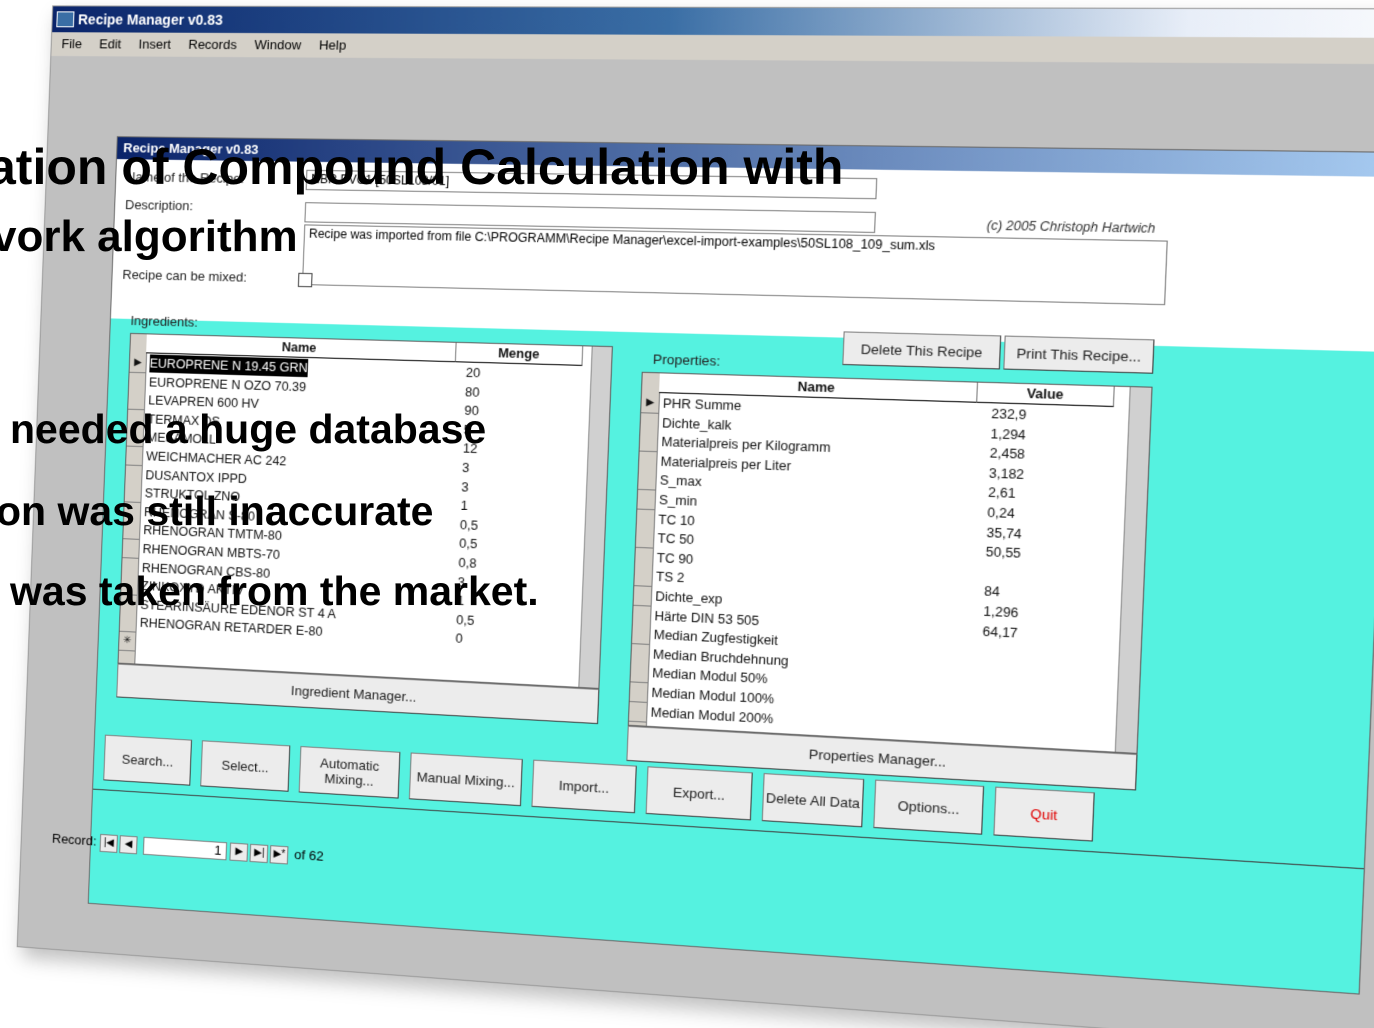  Describe the element at coordinates (1000, 632) in the screenshot. I see `grid-cell-value: 64,17` at that location.